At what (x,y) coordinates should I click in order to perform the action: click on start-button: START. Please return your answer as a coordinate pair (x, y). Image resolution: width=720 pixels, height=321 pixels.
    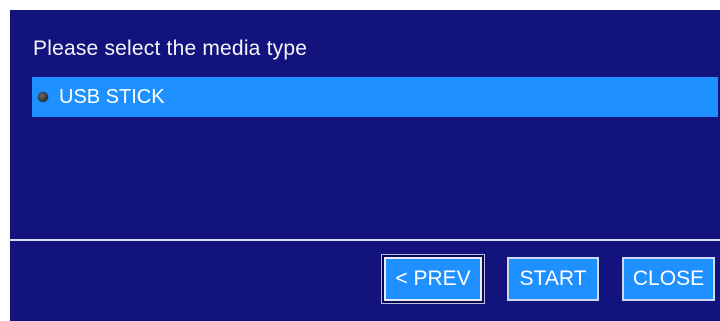
    Looking at the image, I should click on (553, 279).